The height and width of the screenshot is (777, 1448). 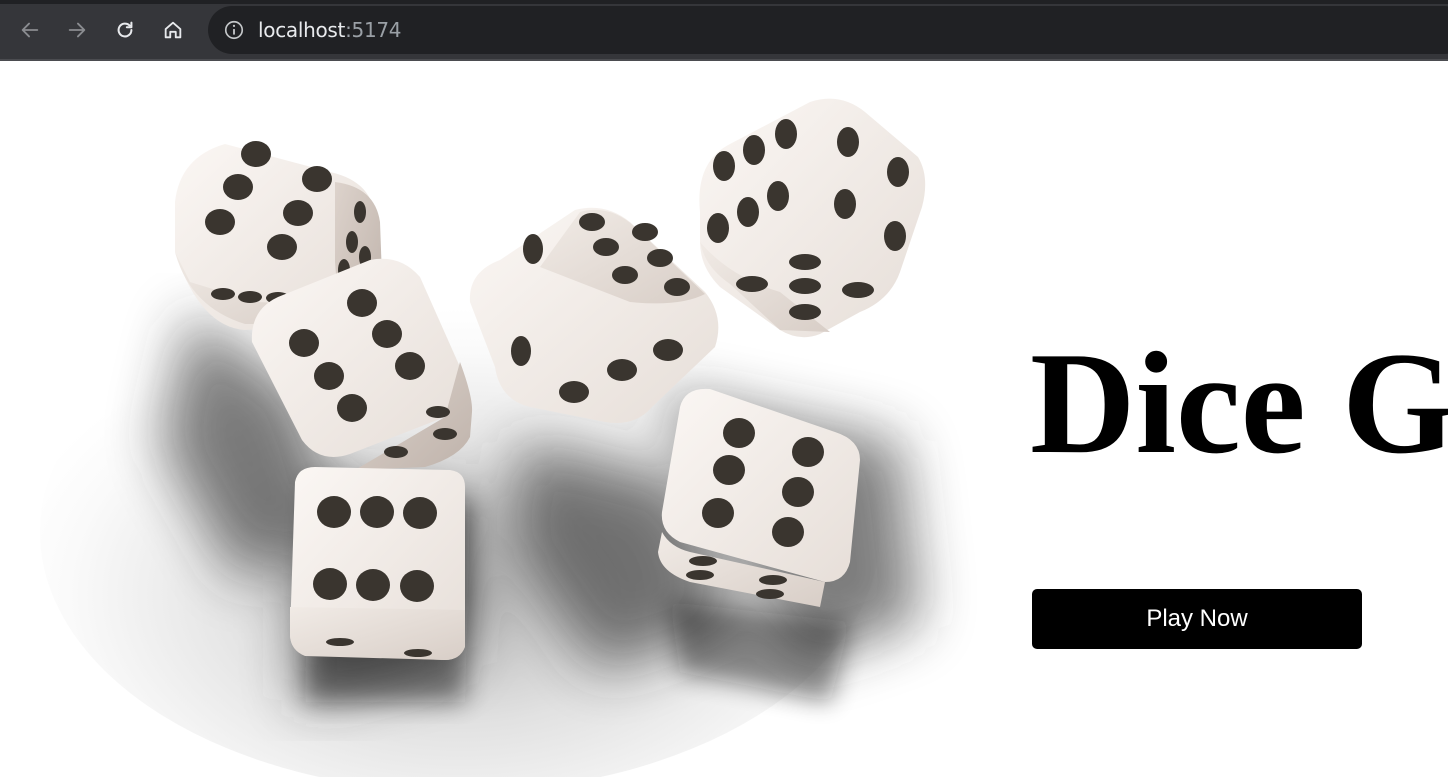 I want to click on address-bar: localhost:5174, so click(x=828, y=30).